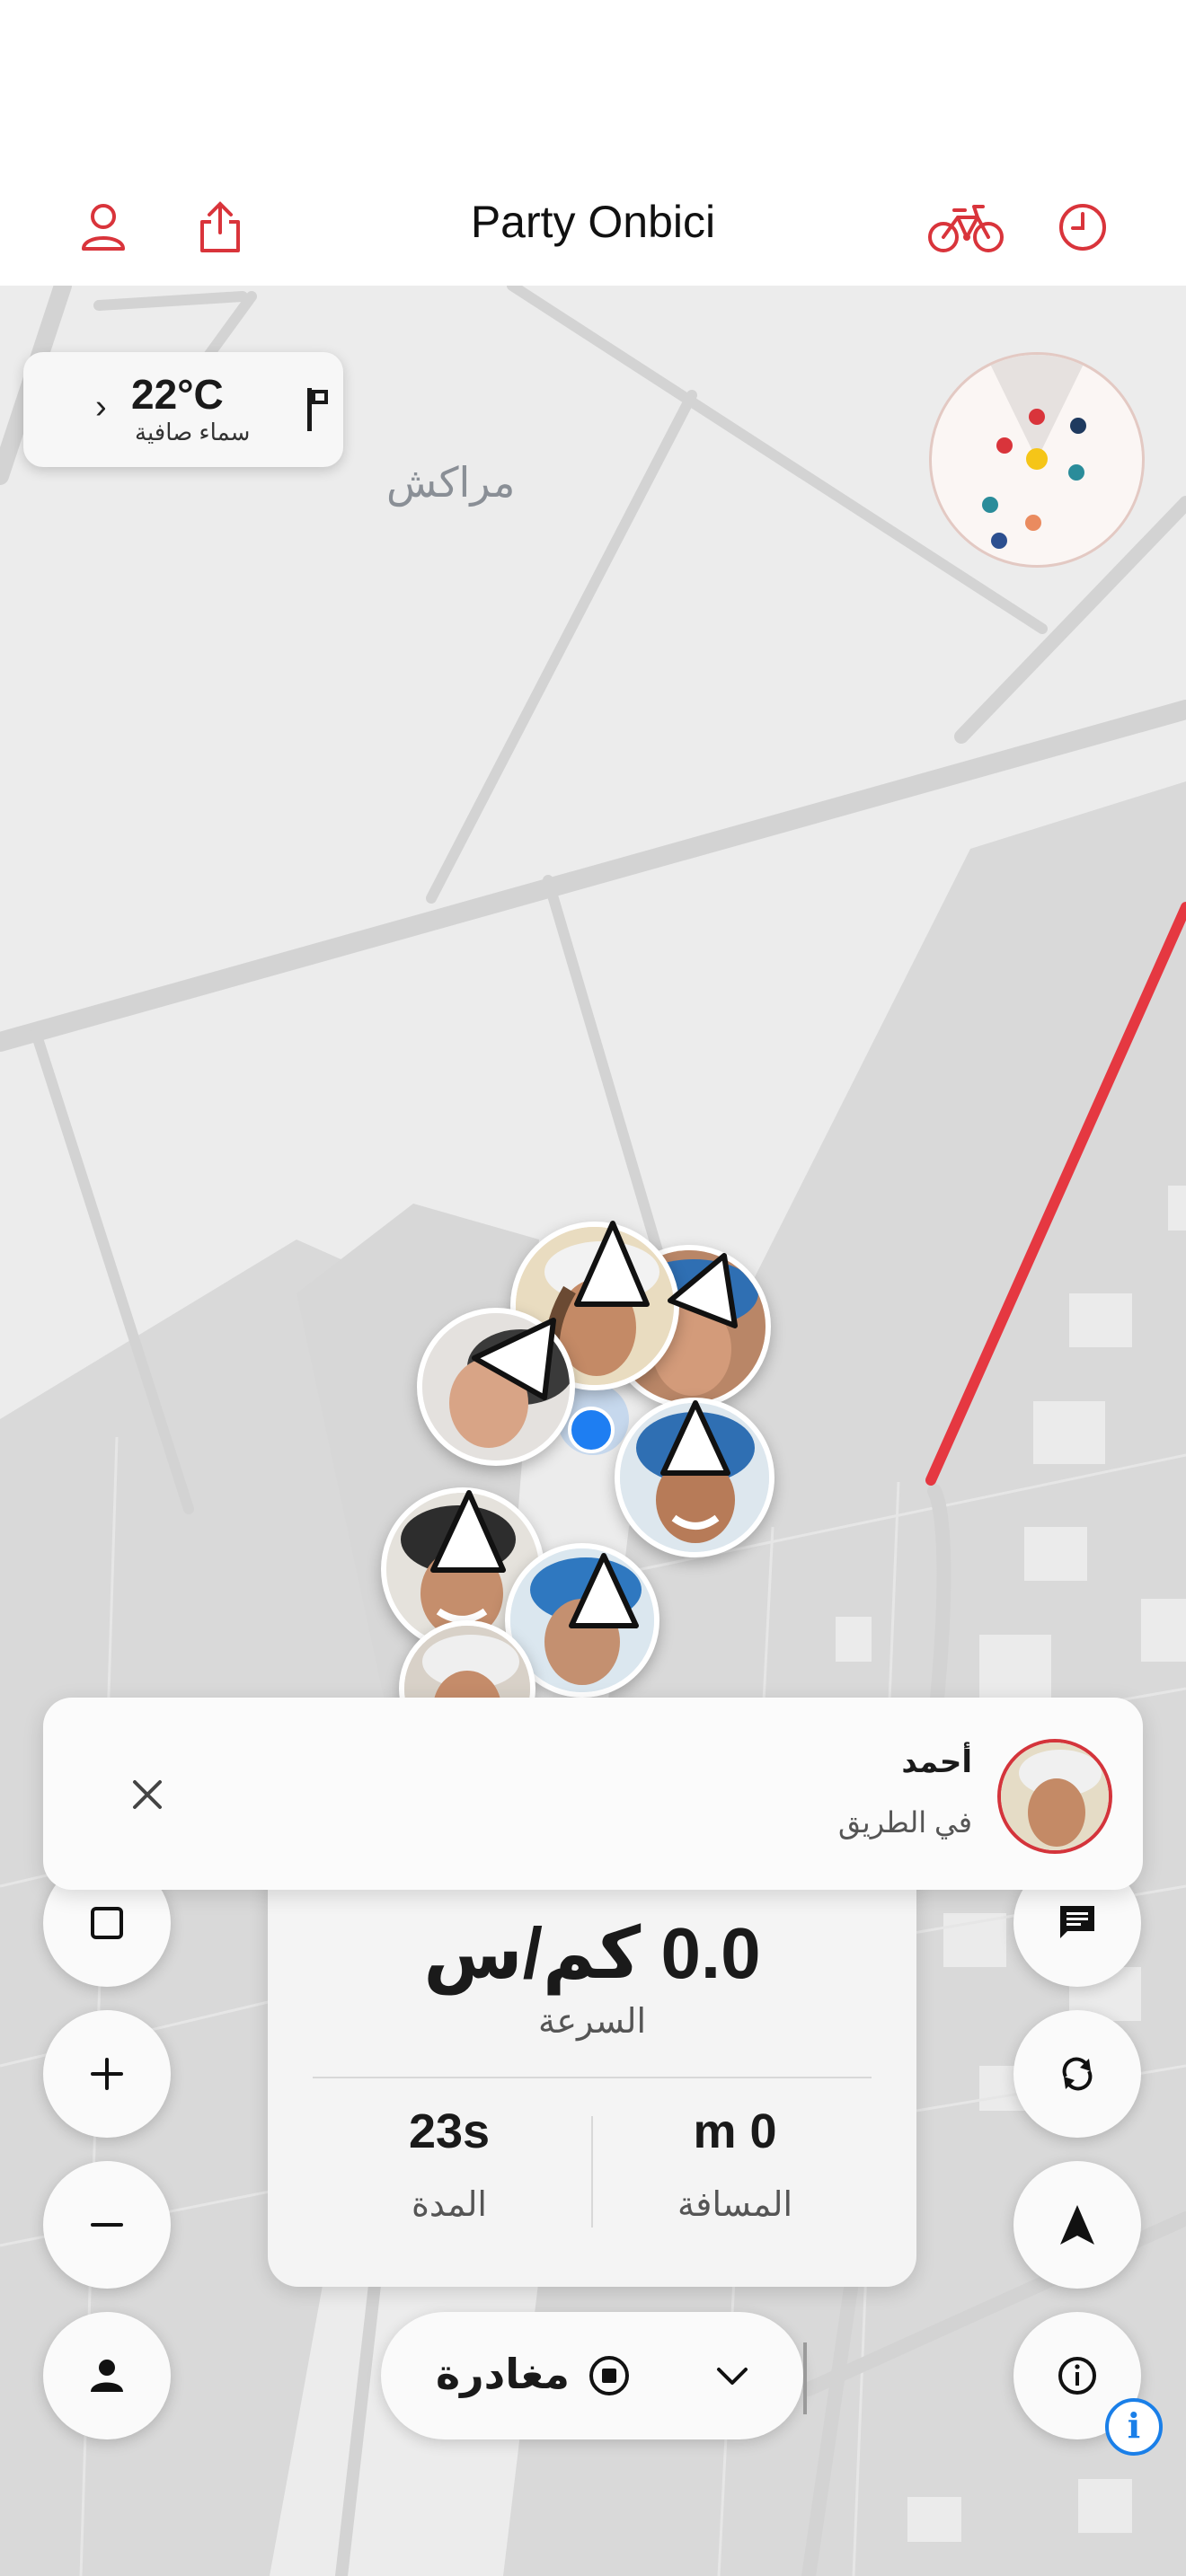 The height and width of the screenshot is (2576, 1186). Describe the element at coordinates (107, 1923) in the screenshot. I see `stop-square-icon` at that location.